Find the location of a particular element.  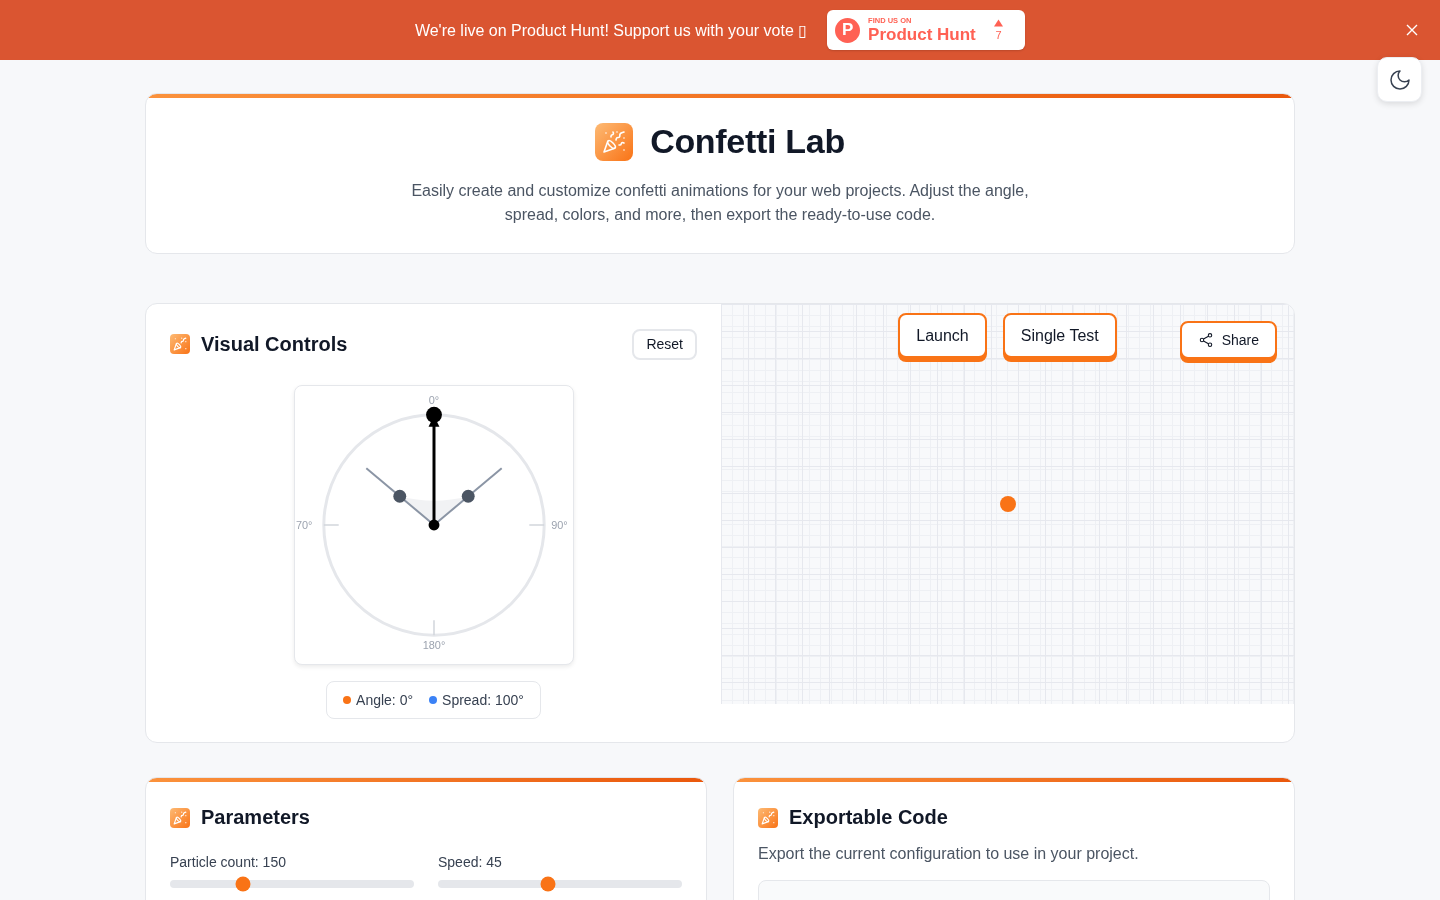

angle-pointer is located at coordinates (433, 468).